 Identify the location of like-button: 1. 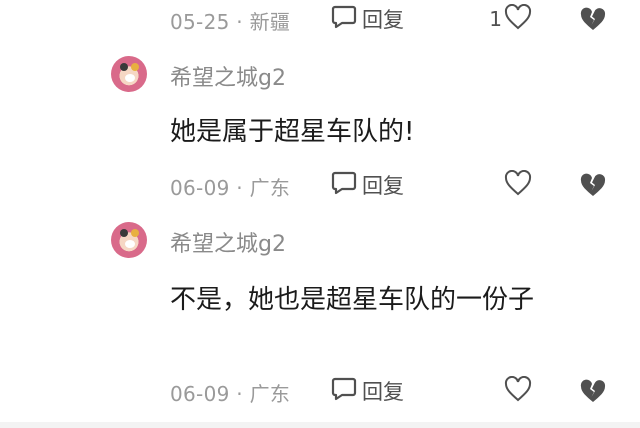
(510, 18).